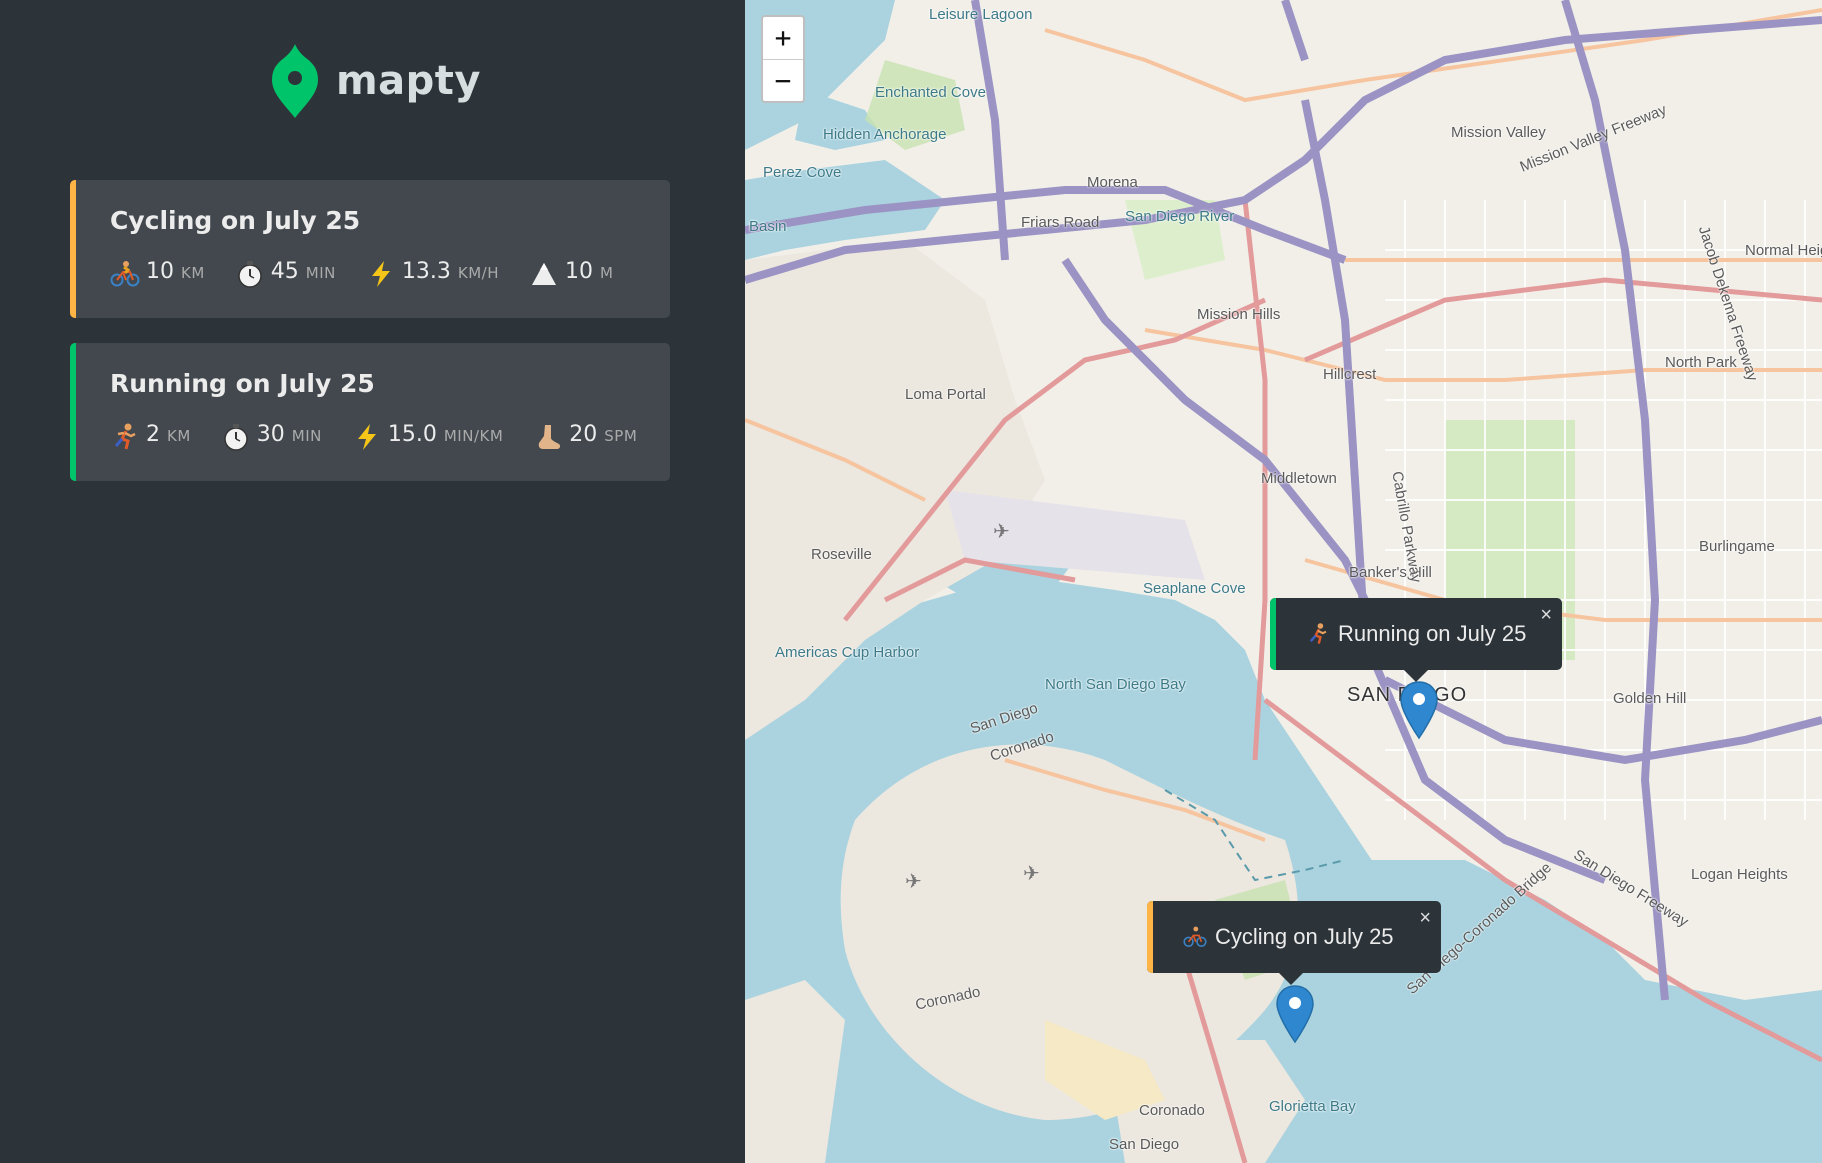 This screenshot has width=1822, height=1163. Describe the element at coordinates (1115, 684) in the screenshot. I see `map-label: North San Diego Bay` at that location.